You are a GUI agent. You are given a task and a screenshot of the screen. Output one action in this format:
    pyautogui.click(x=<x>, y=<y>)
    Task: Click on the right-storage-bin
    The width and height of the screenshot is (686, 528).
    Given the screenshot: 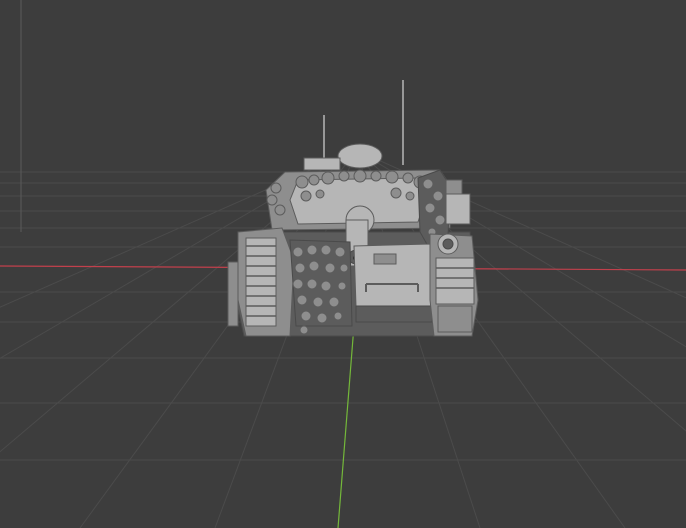 What is the action you would take?
    pyautogui.click(x=455, y=281)
    